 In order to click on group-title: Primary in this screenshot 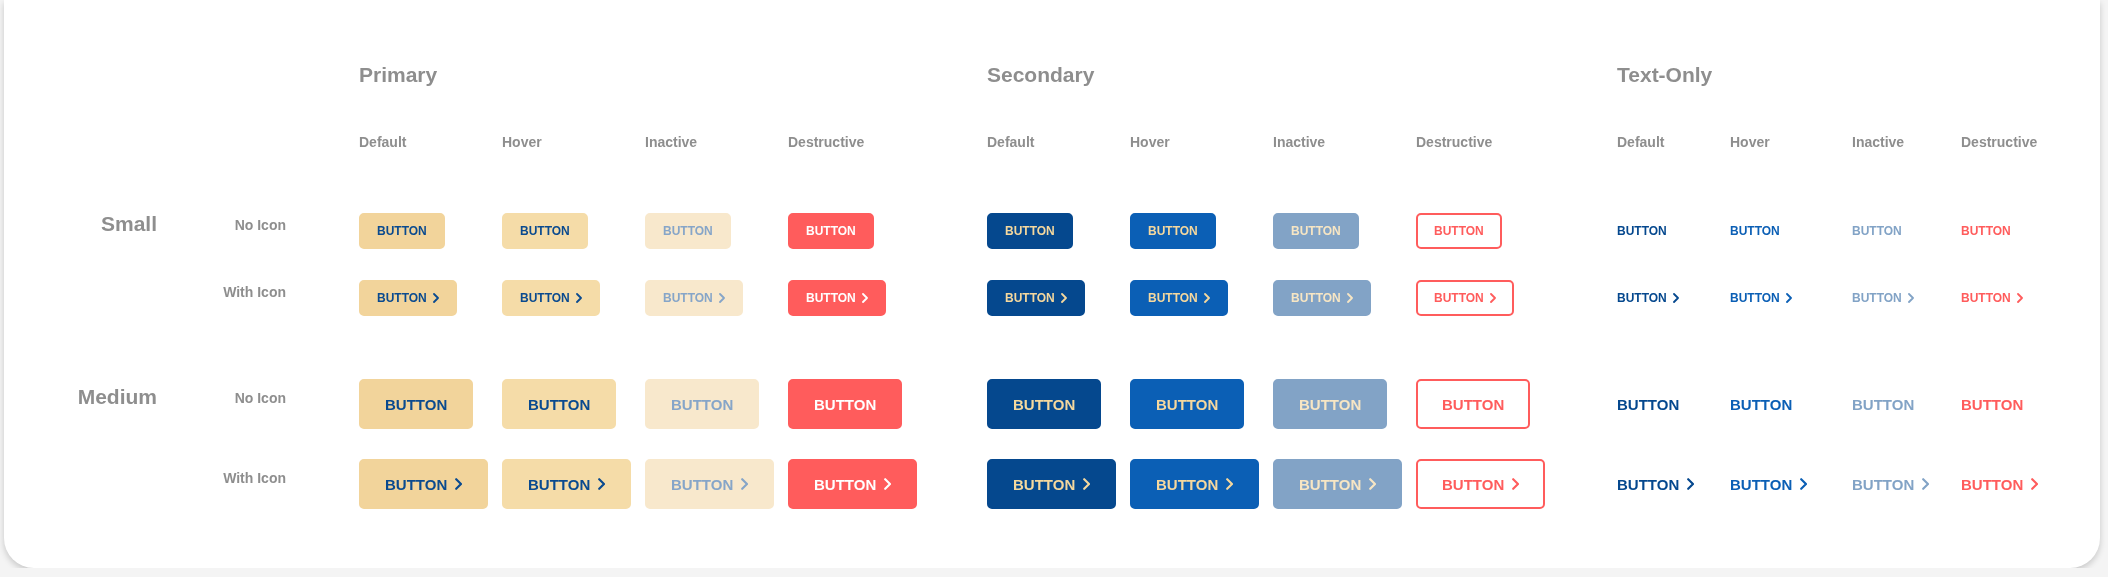, I will do `click(399, 75)`.